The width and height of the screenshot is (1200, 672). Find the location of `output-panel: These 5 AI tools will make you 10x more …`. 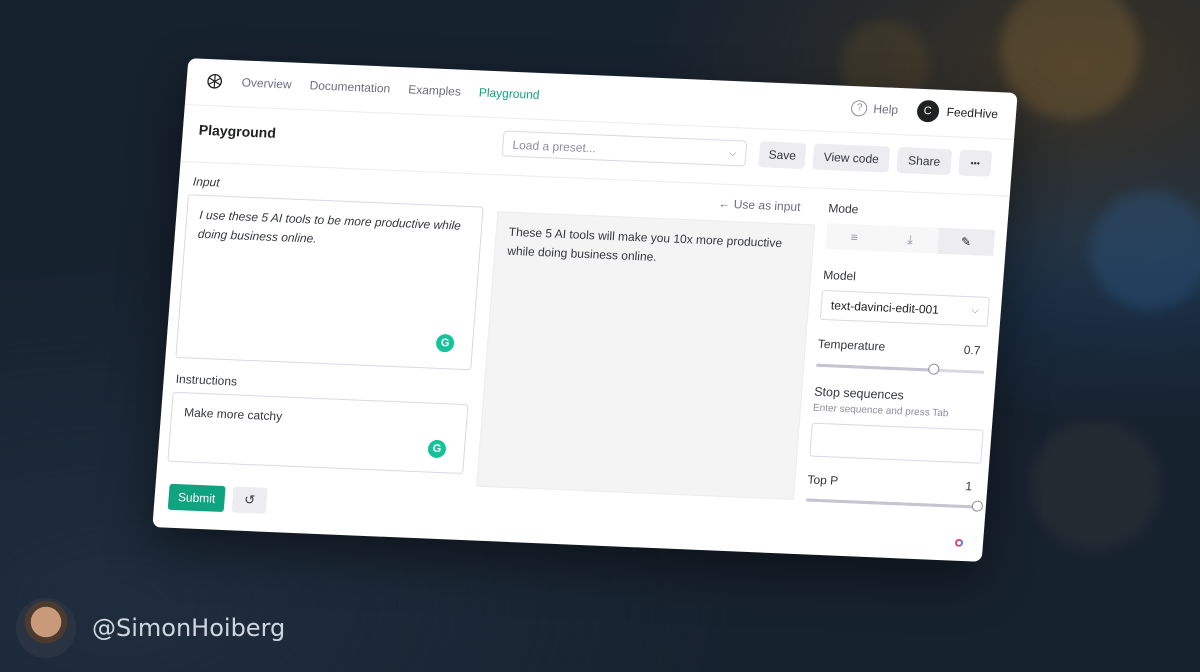

output-panel: These 5 AI tools will make you 10x more … is located at coordinates (646, 355).